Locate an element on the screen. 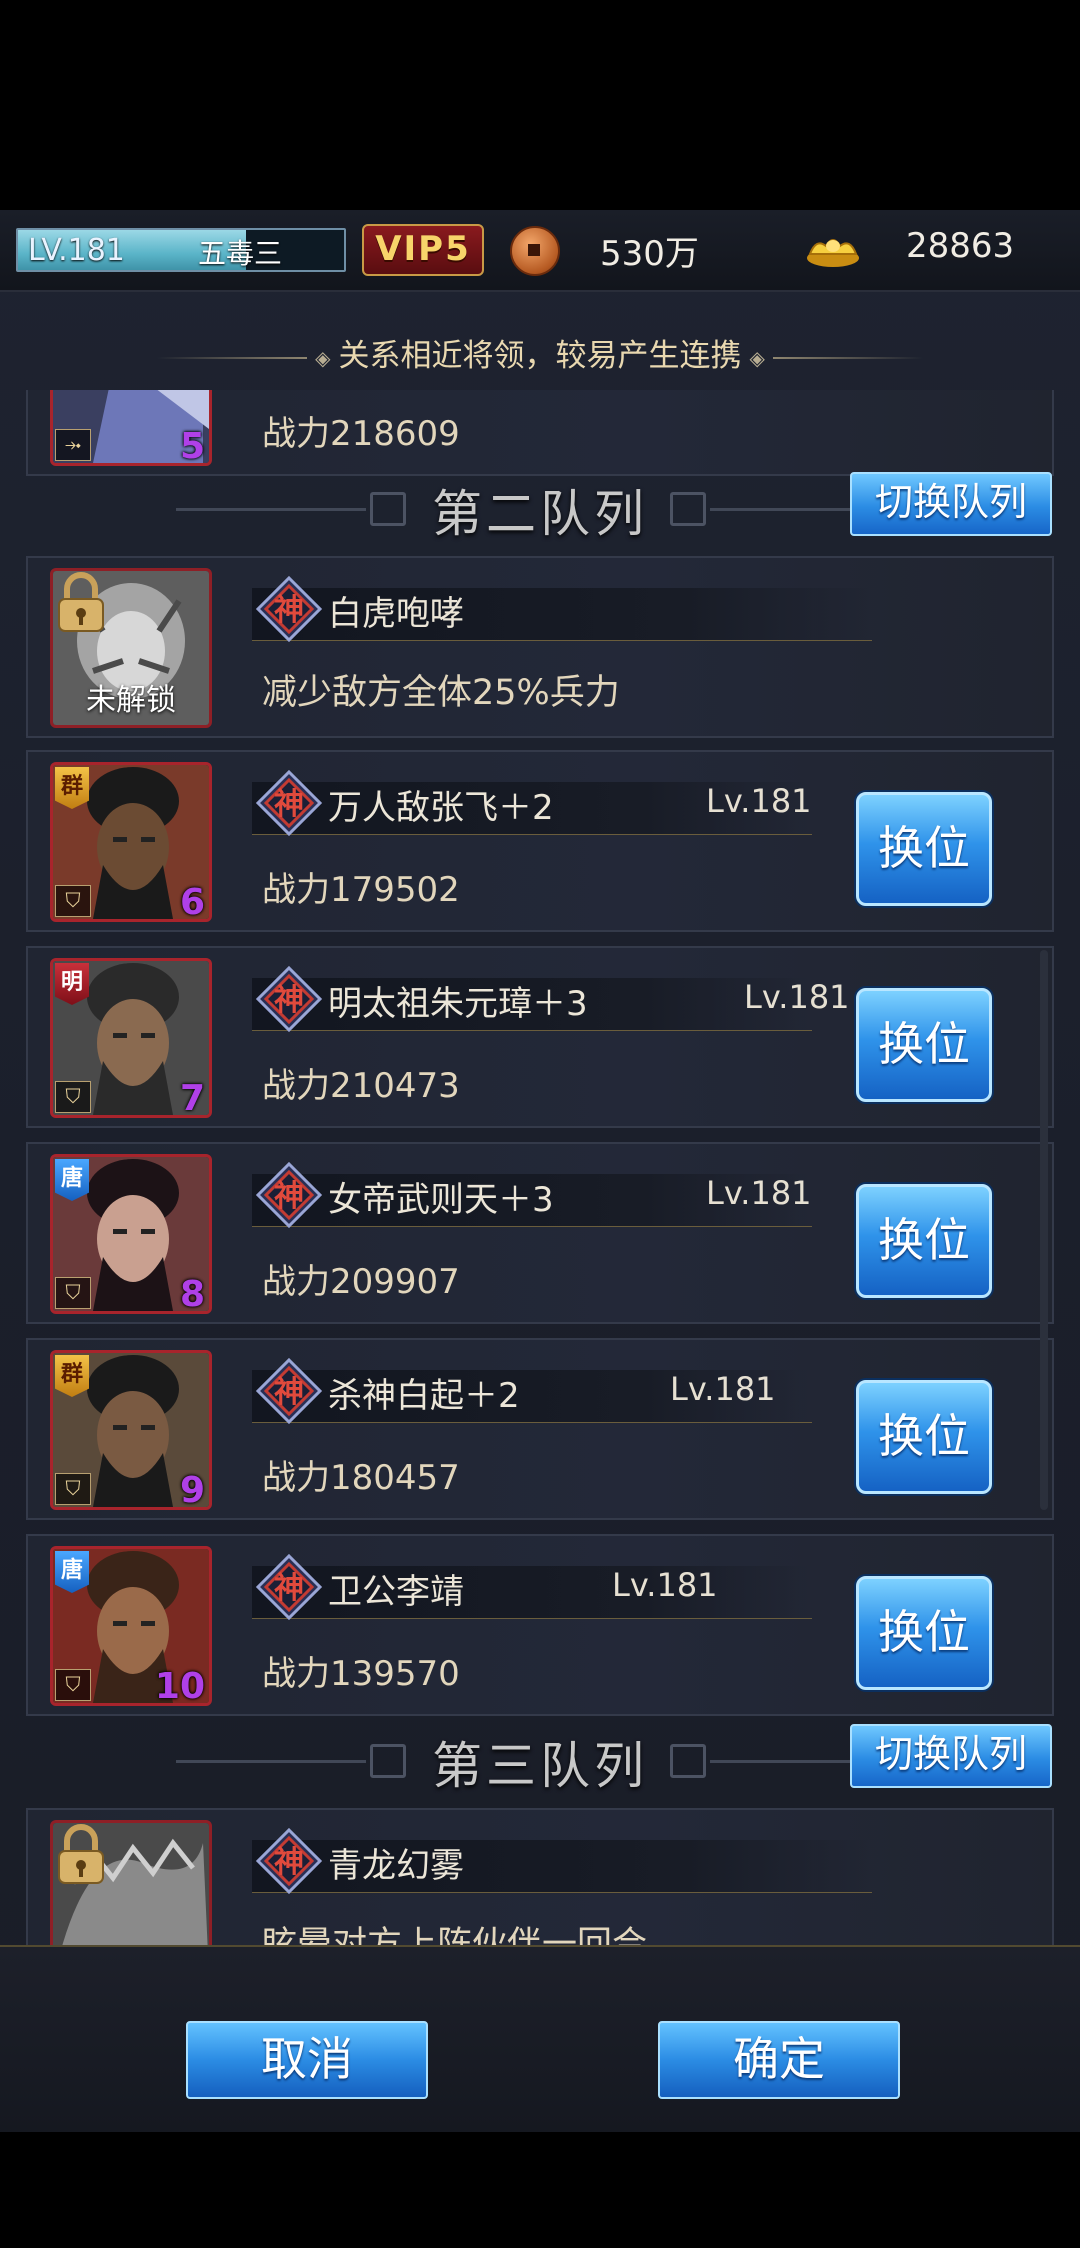  level-bar: LV.181 五毒三 is located at coordinates (181, 250).